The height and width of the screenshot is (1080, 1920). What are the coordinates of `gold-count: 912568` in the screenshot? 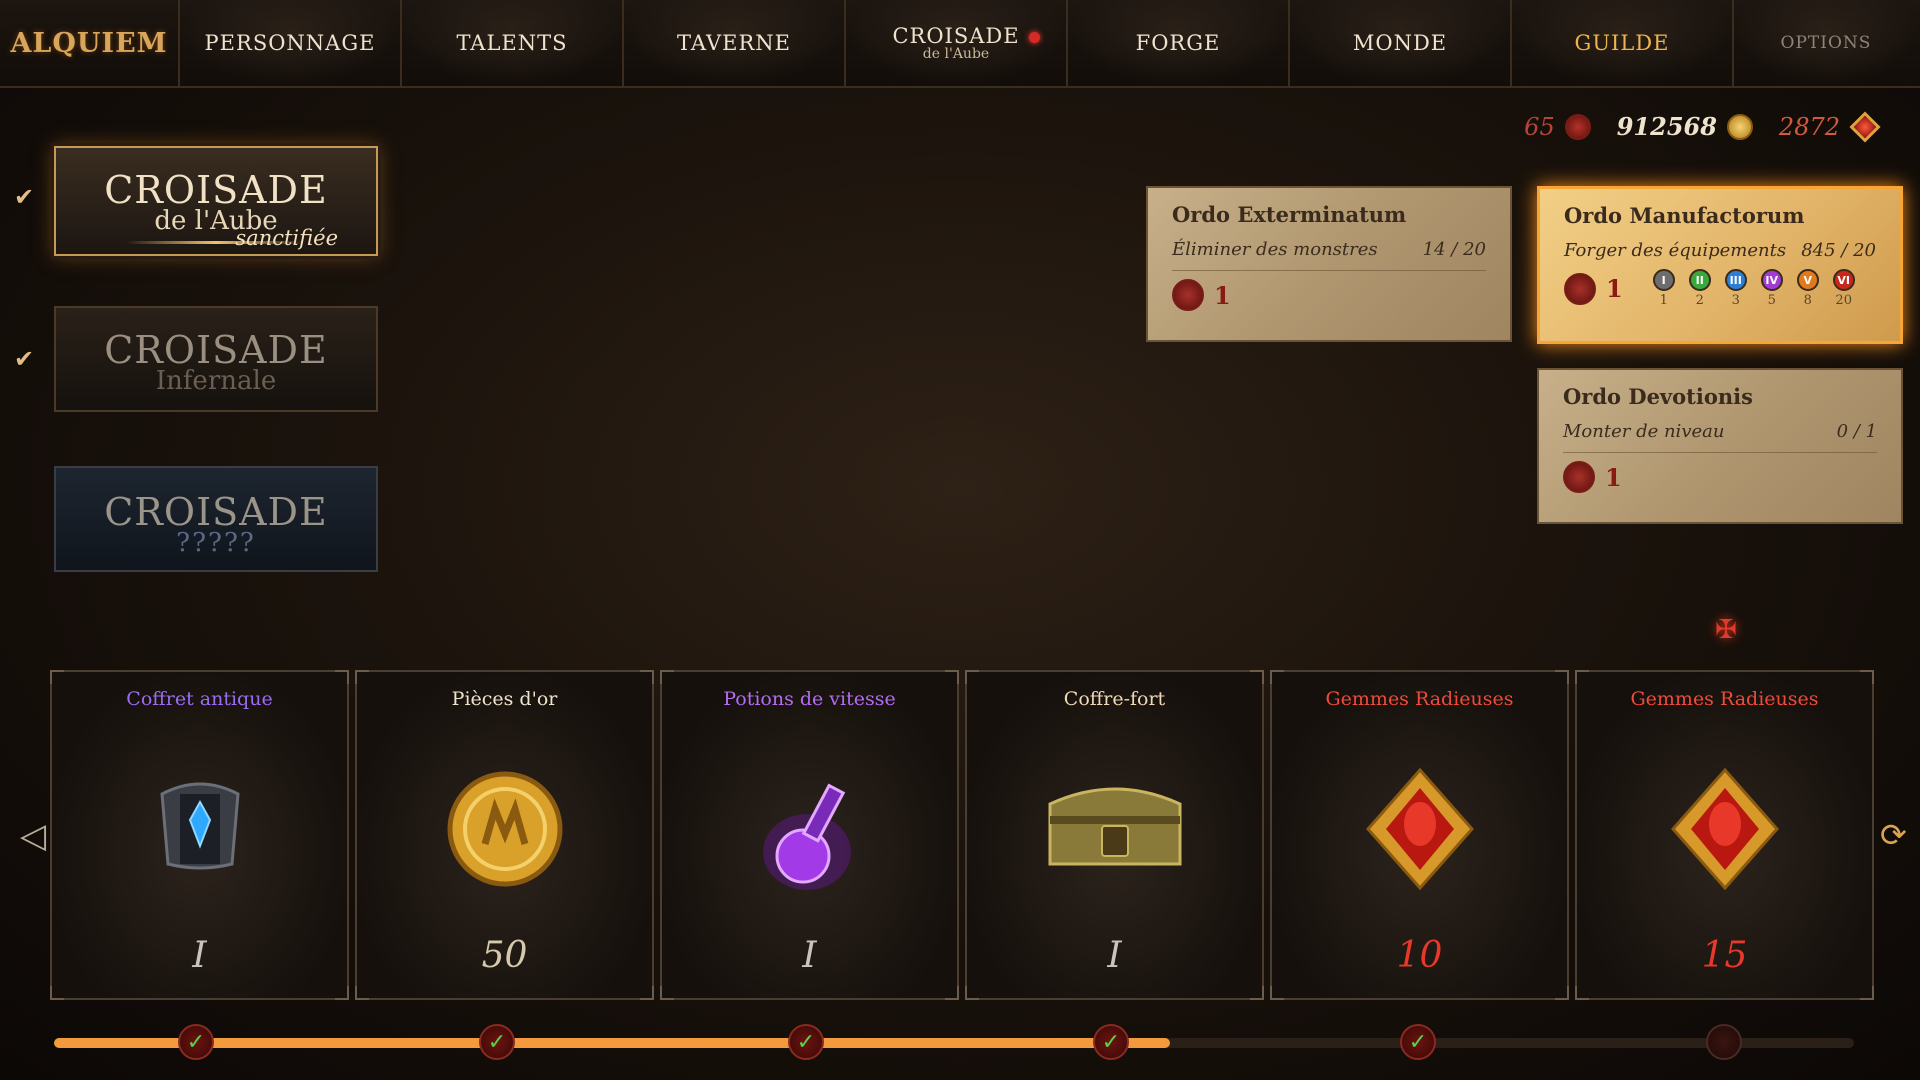 It's located at (1666, 126).